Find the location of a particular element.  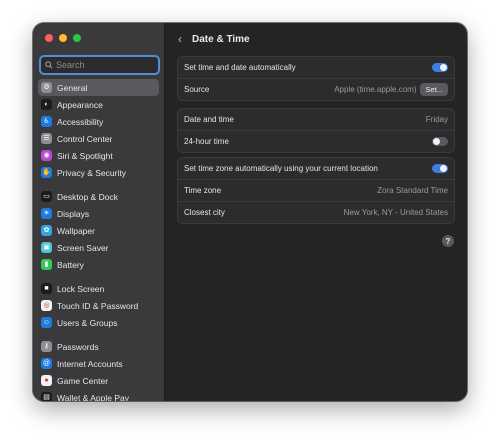

key-icon: ⚷ is located at coordinates (46, 346).